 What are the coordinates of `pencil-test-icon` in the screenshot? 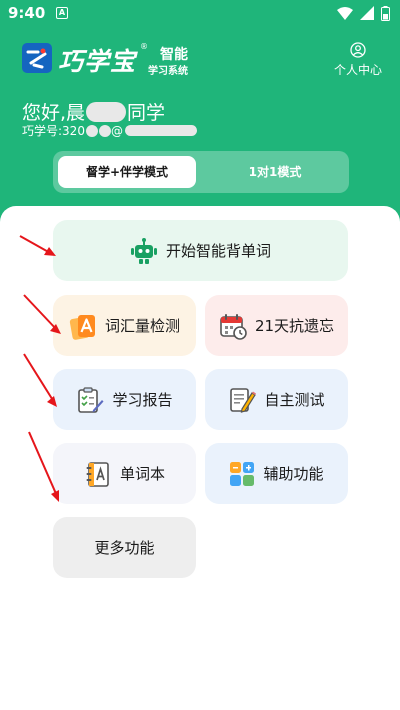 It's located at (243, 400).